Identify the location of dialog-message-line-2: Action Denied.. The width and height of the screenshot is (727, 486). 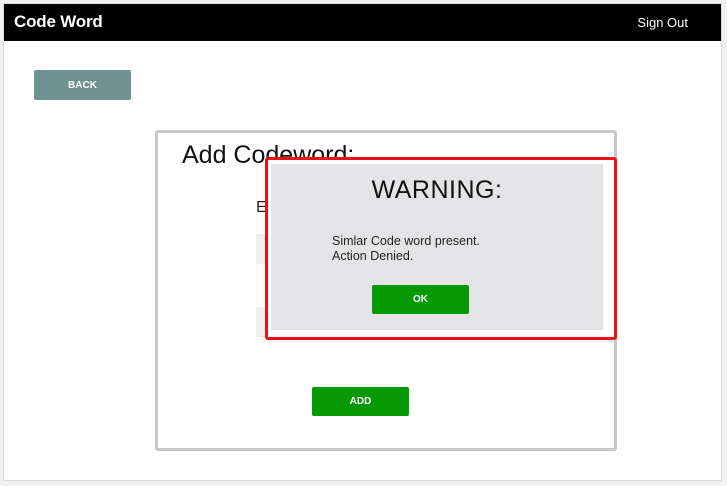
(373, 256).